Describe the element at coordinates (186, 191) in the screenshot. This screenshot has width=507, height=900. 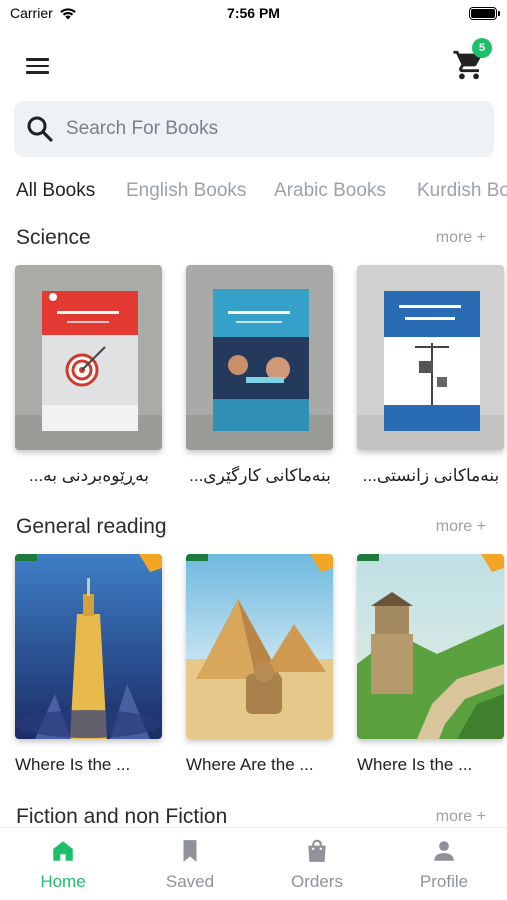
I see `tab-english-books: English Books` at that location.